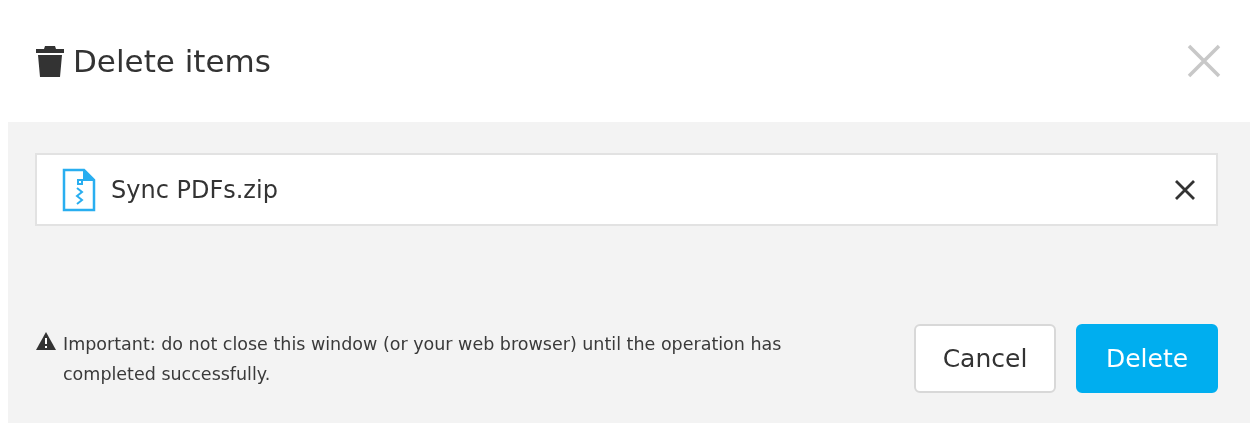  What do you see at coordinates (79, 189) in the screenshot?
I see `zip-file-icon` at bounding box center [79, 189].